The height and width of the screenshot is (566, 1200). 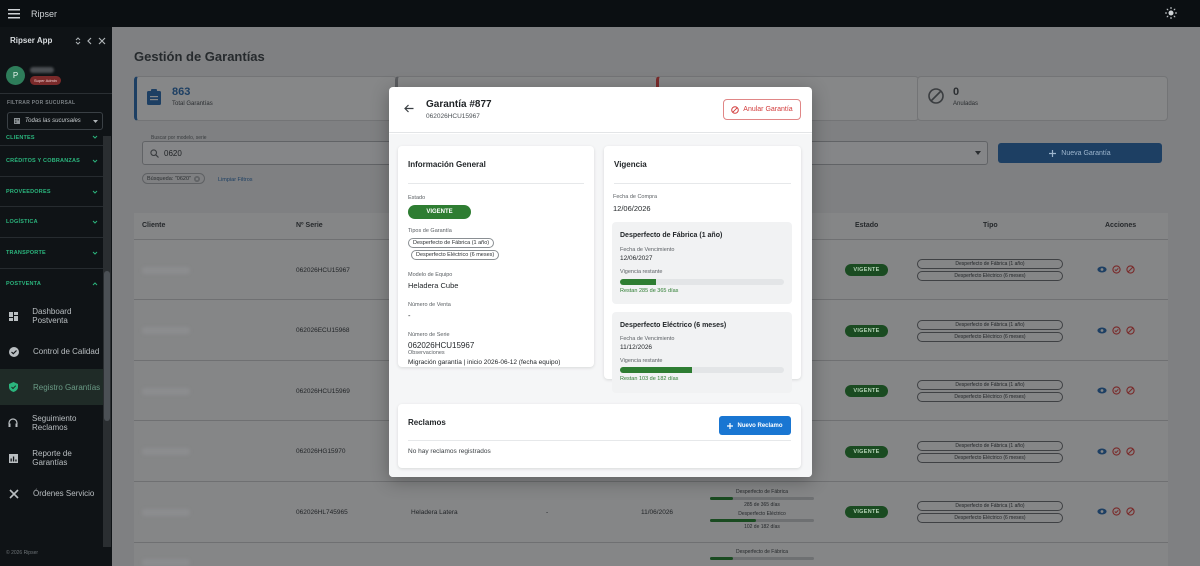 What do you see at coordinates (1171, 13) in the screenshot?
I see `brightness-icon` at bounding box center [1171, 13].